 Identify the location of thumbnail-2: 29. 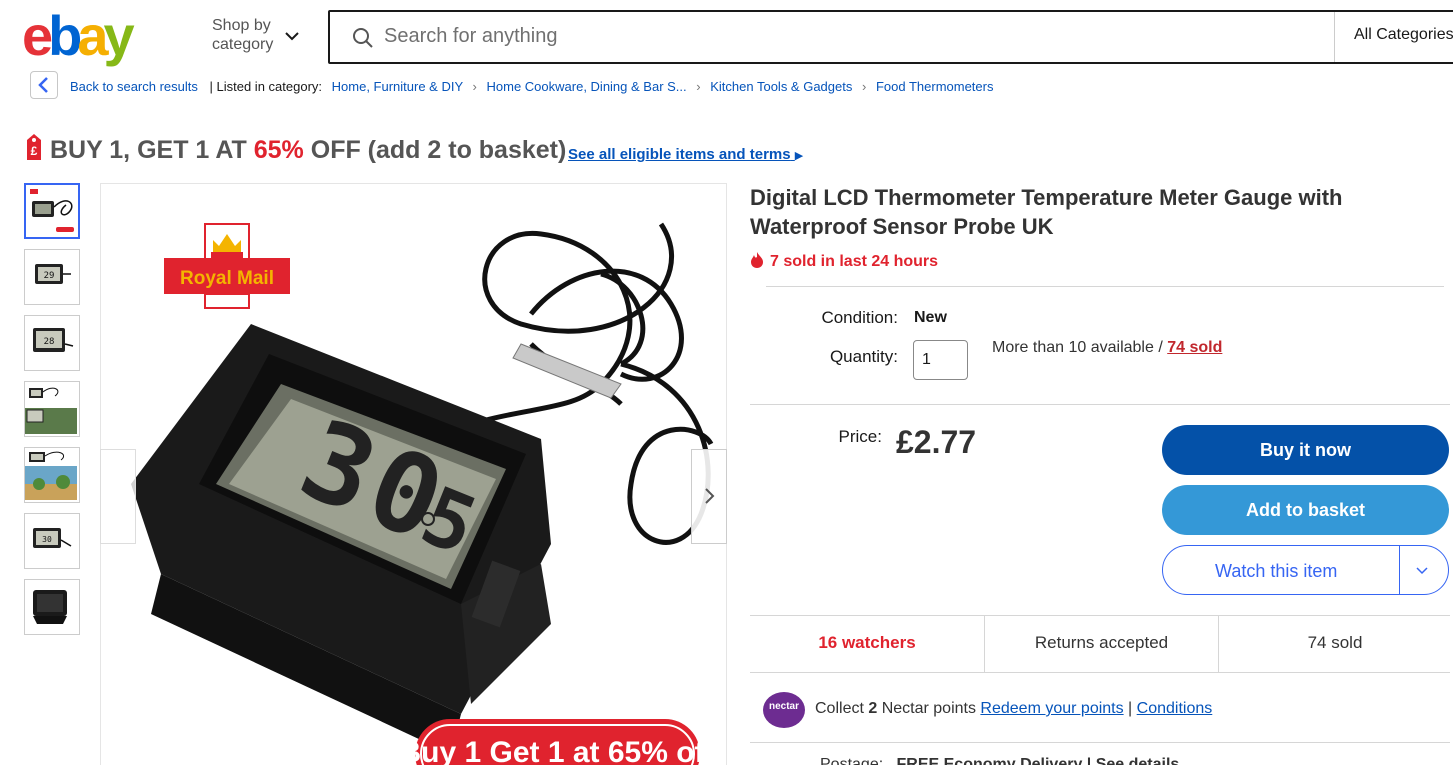
(52, 277).